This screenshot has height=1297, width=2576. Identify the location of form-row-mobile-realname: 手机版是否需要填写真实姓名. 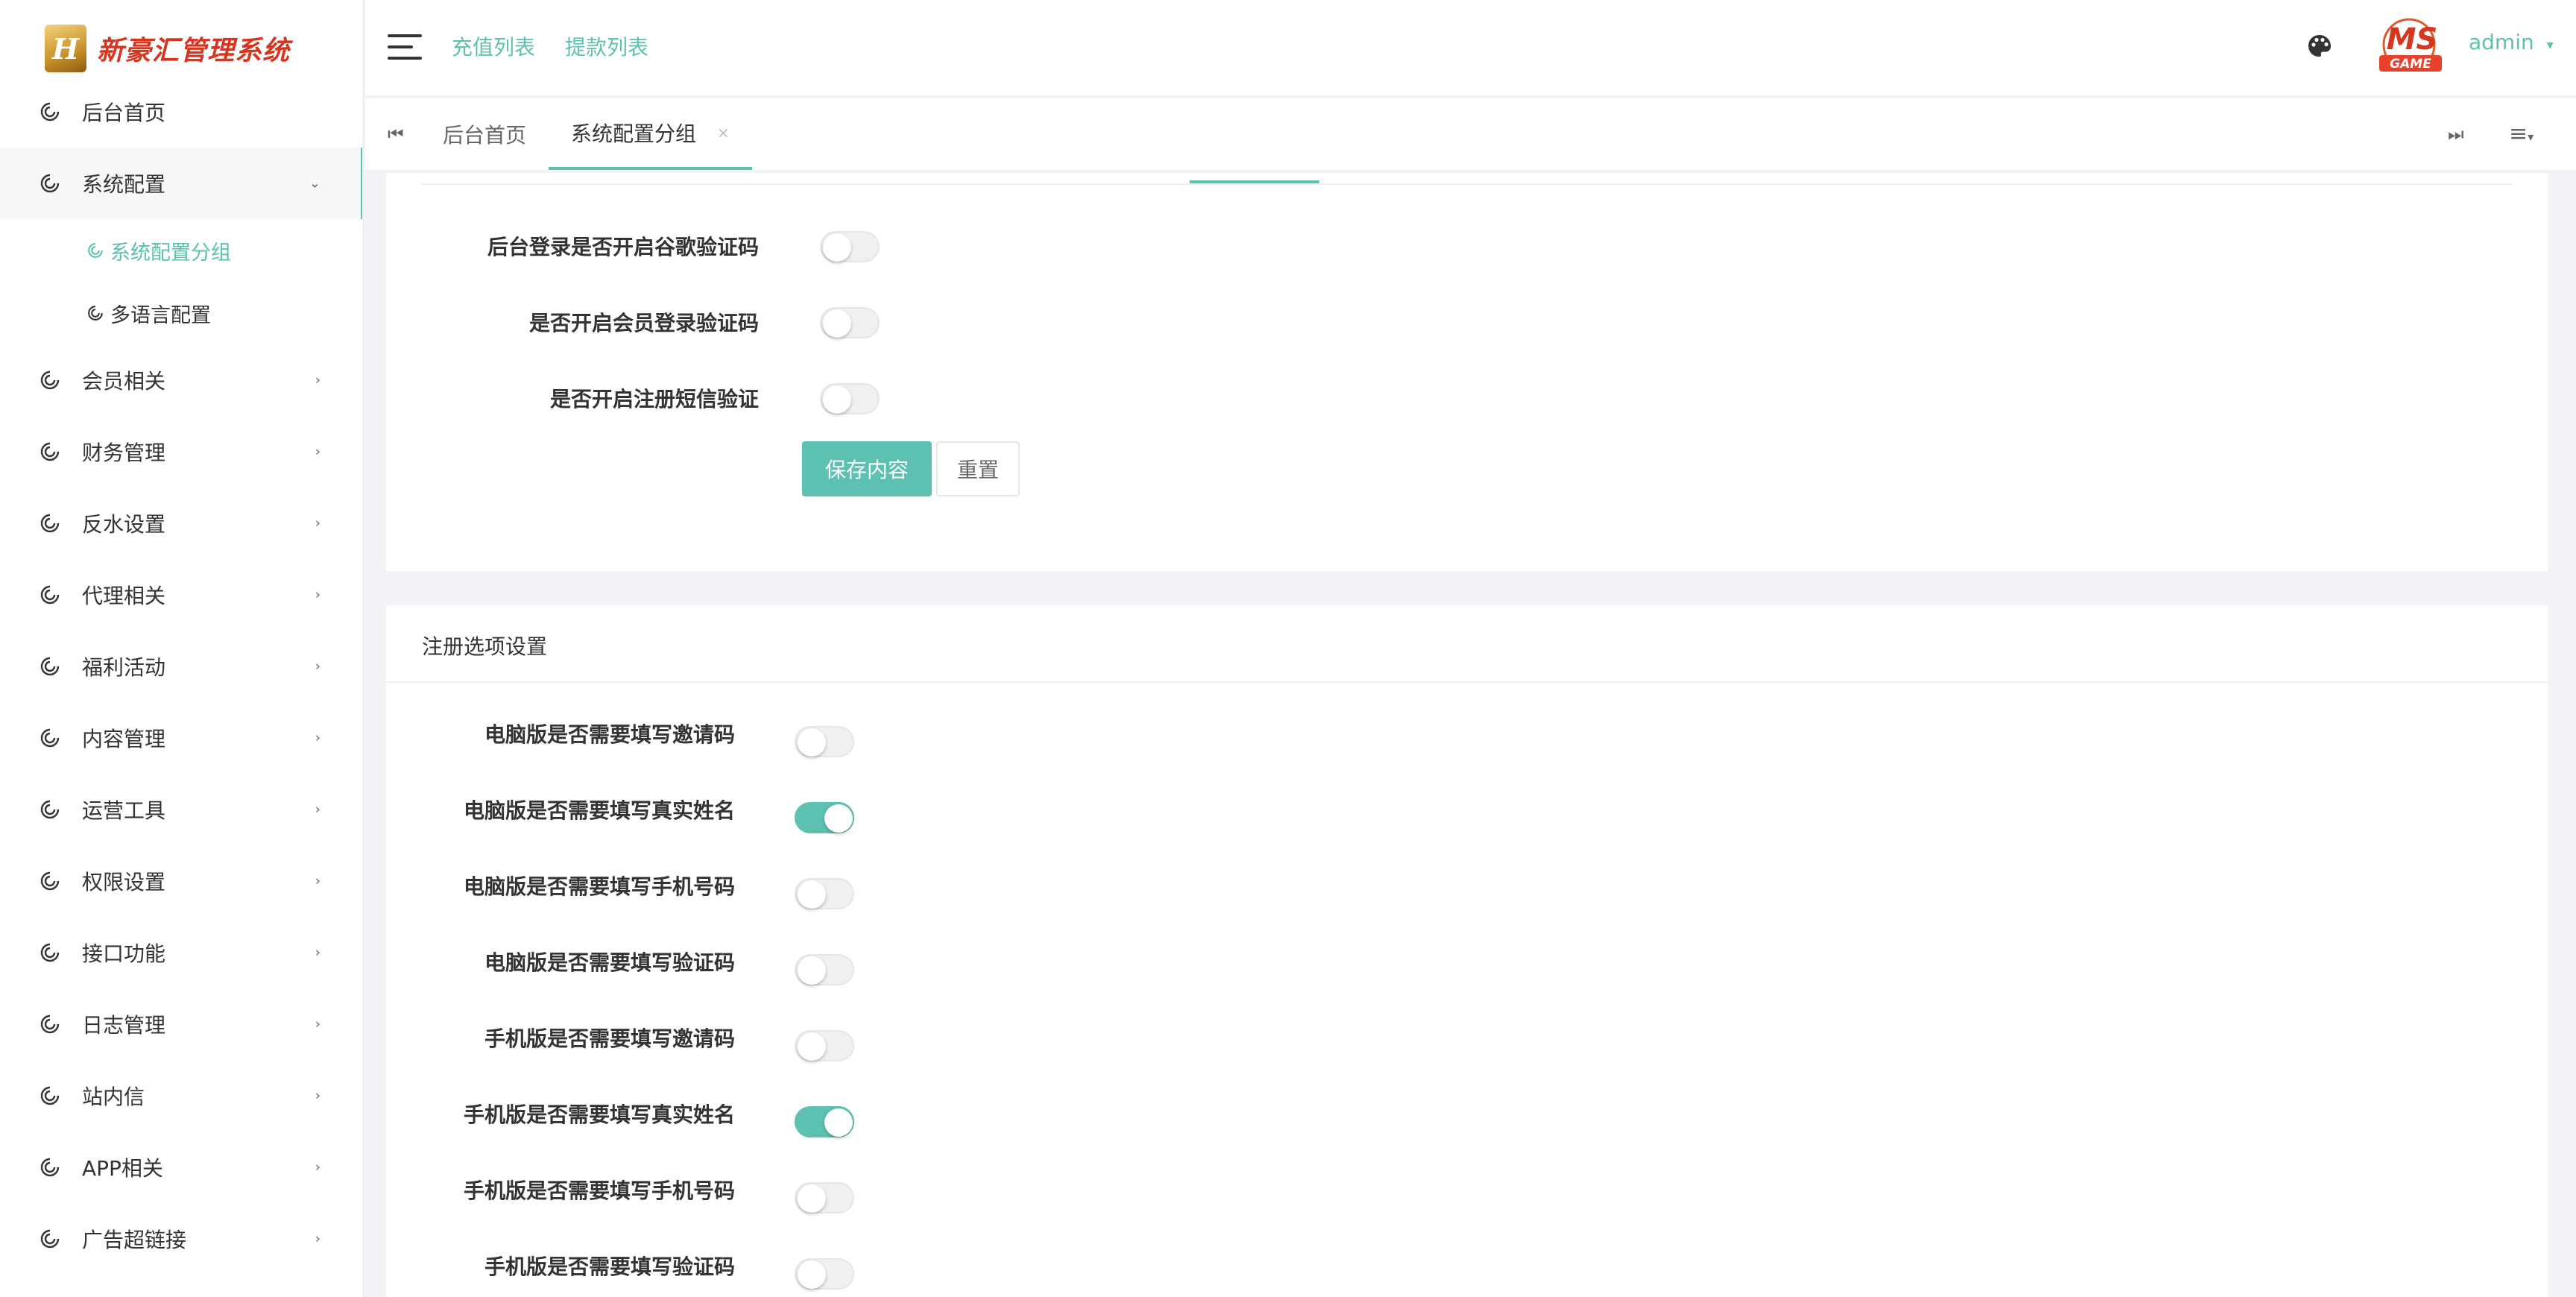
(368, 1110).